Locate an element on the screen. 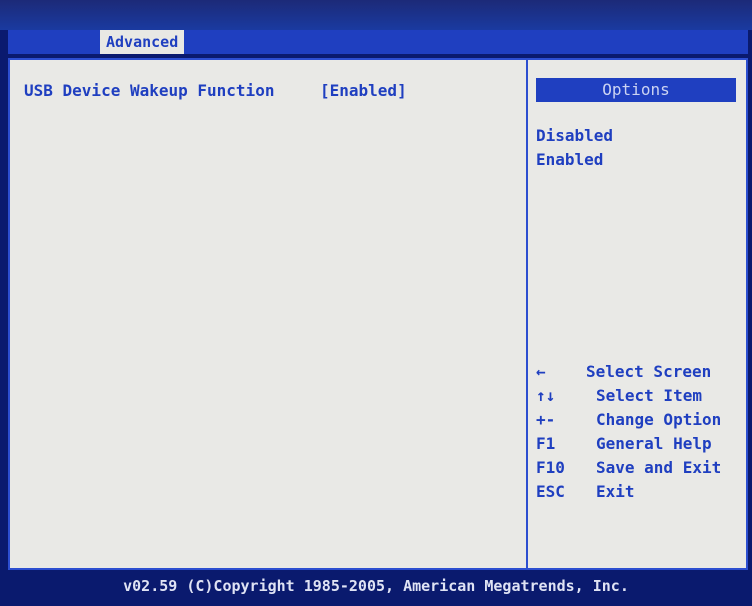 The height and width of the screenshot is (606, 752). help-desc: Change Option is located at coordinates (659, 419).